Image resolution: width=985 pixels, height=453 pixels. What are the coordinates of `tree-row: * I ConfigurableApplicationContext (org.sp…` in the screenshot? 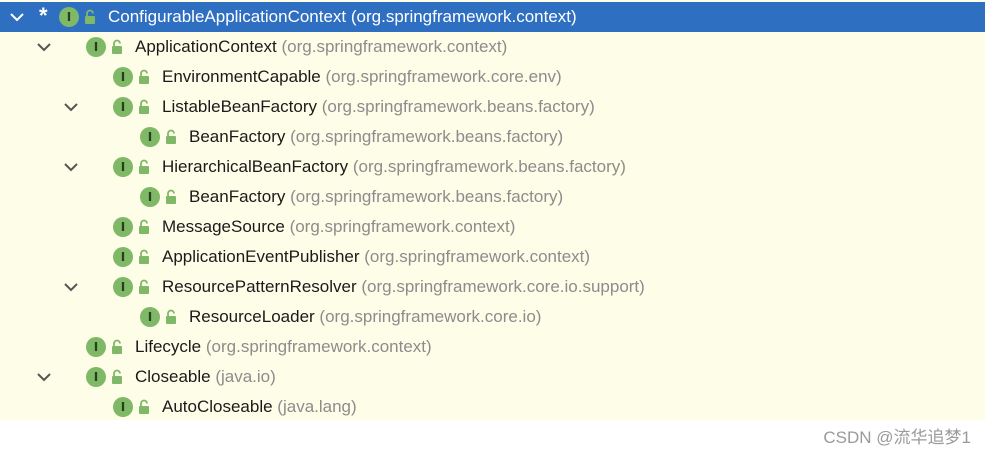 It's located at (492, 17).